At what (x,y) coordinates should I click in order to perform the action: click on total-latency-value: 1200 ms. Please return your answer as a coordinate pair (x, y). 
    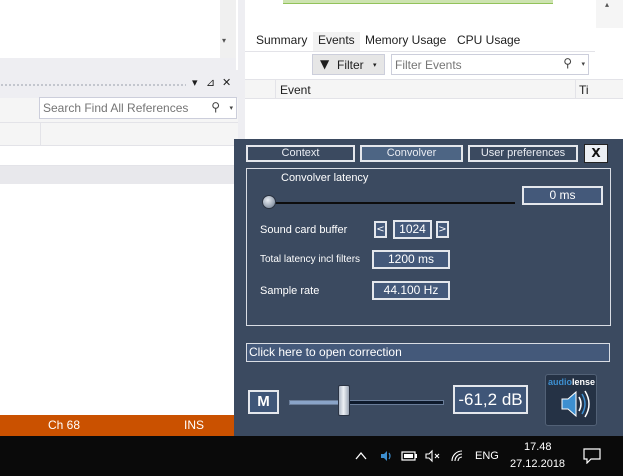
    Looking at the image, I should click on (411, 259).